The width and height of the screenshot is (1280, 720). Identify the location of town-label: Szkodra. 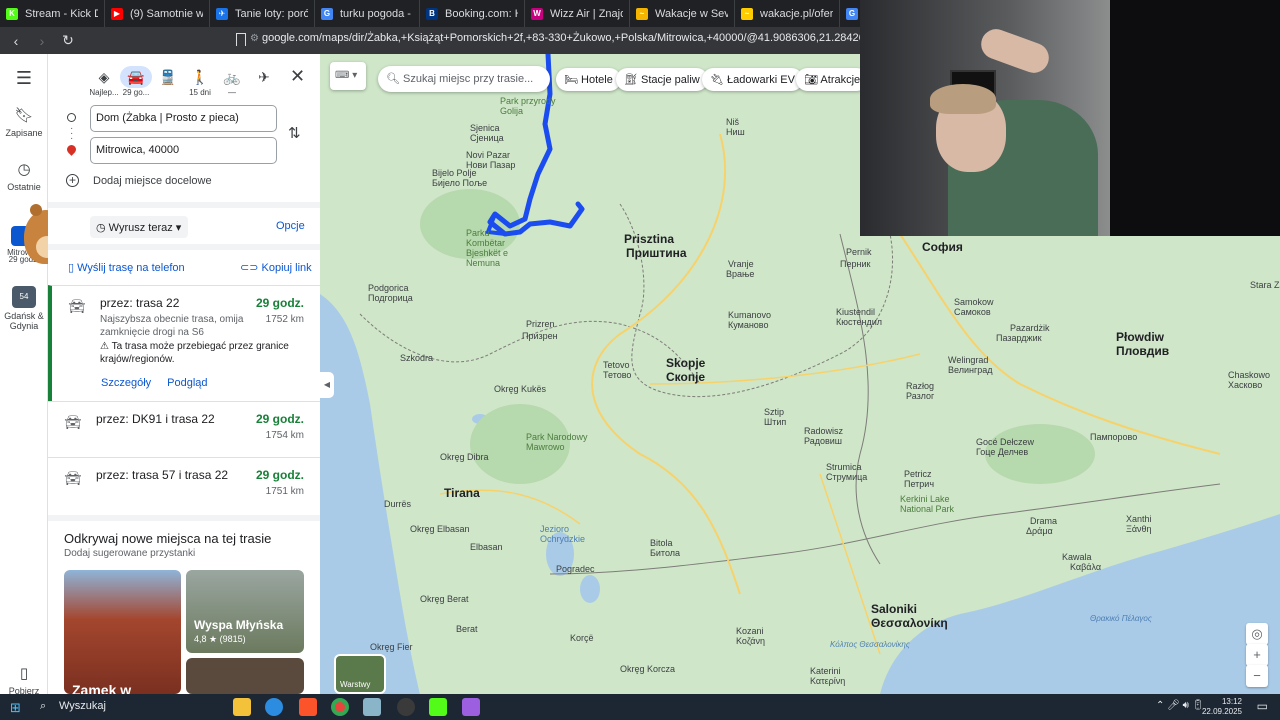
(417, 358).